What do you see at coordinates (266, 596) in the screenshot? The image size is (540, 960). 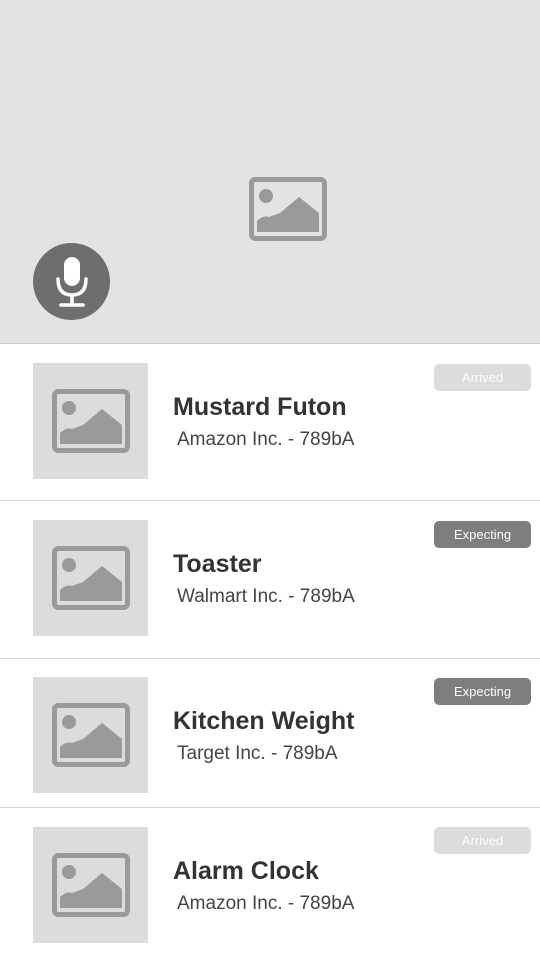 I see `item-subtitle: Walmart Inc. - 789bA` at bounding box center [266, 596].